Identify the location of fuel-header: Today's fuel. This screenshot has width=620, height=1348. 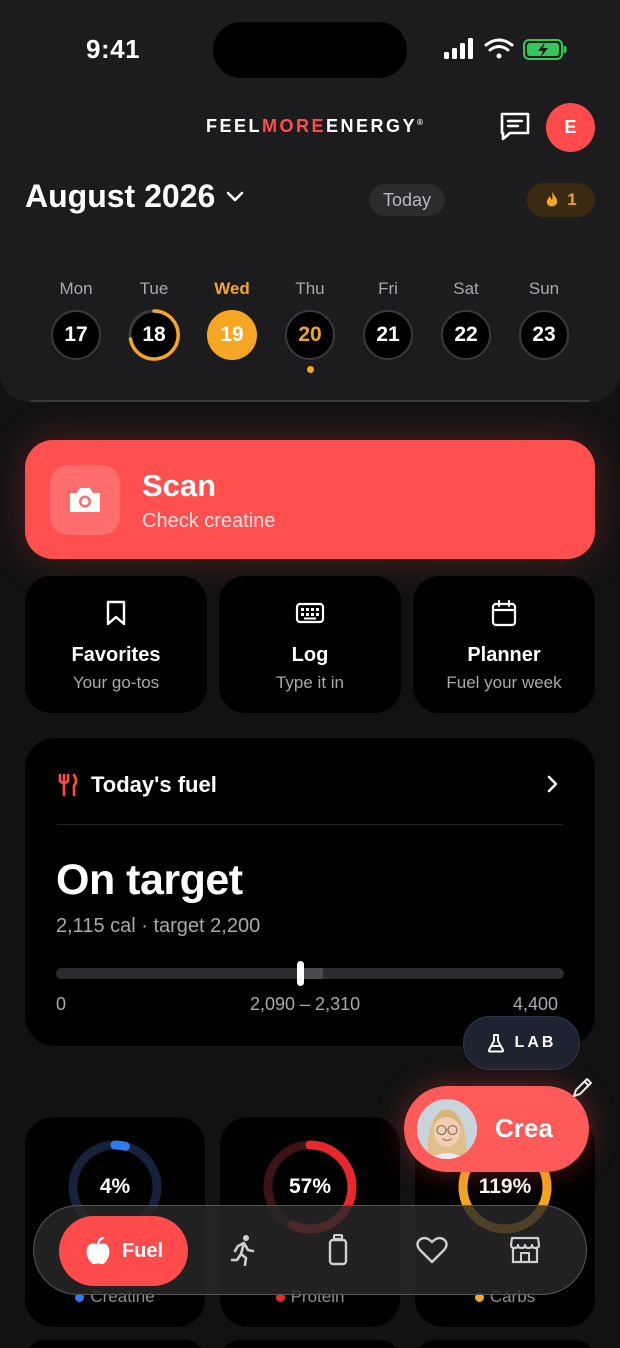
(137, 785).